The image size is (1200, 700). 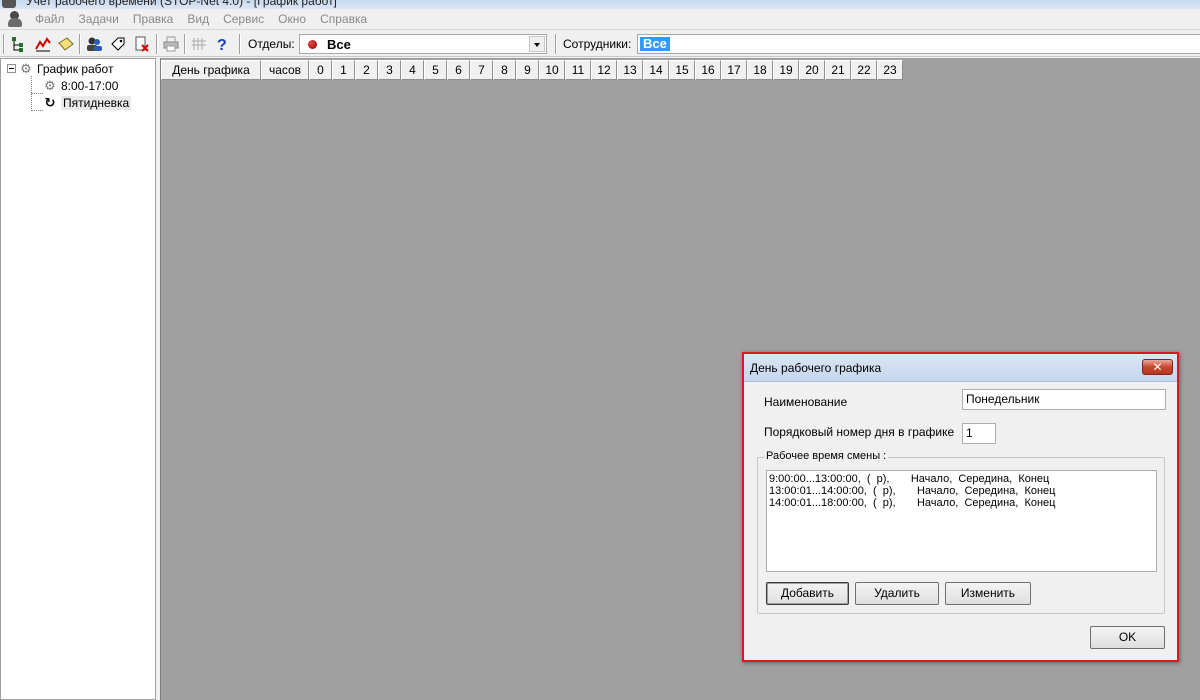 I want to click on name-field: Понедельник, so click(x=1064, y=399).